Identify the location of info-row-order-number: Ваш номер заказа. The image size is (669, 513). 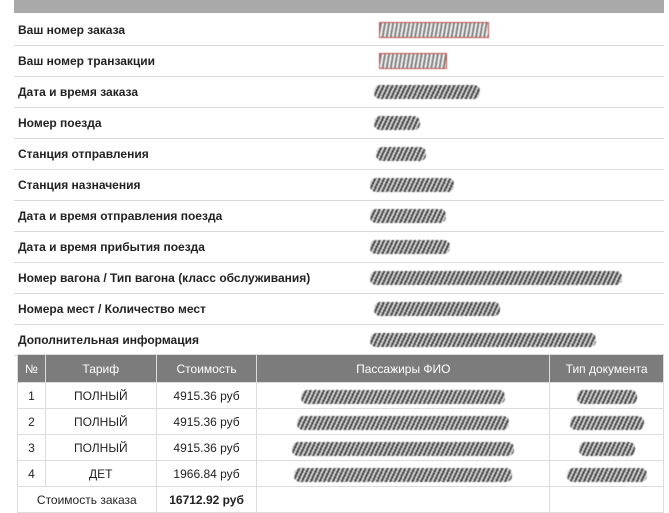
(339, 30).